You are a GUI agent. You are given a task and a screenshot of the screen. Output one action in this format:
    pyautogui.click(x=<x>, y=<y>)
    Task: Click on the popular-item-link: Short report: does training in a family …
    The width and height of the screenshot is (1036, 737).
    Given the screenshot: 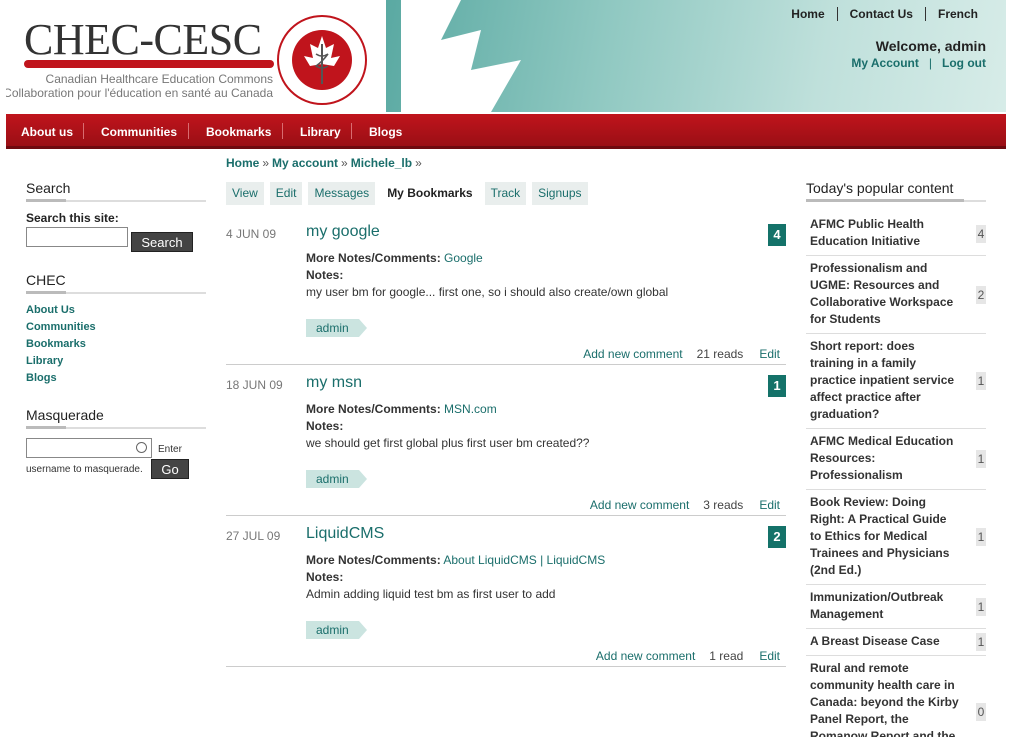 What is the action you would take?
    pyautogui.click(x=885, y=380)
    